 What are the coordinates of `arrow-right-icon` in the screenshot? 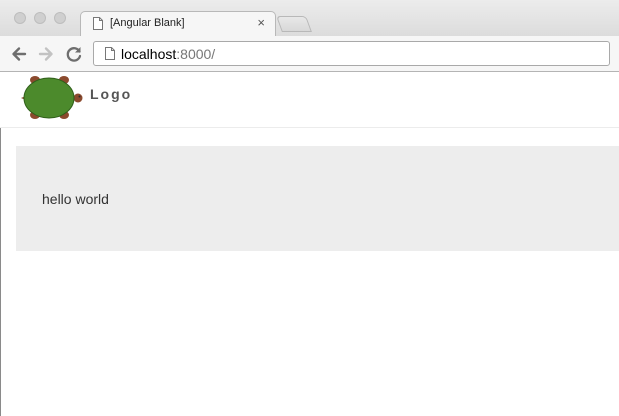 It's located at (46, 54).